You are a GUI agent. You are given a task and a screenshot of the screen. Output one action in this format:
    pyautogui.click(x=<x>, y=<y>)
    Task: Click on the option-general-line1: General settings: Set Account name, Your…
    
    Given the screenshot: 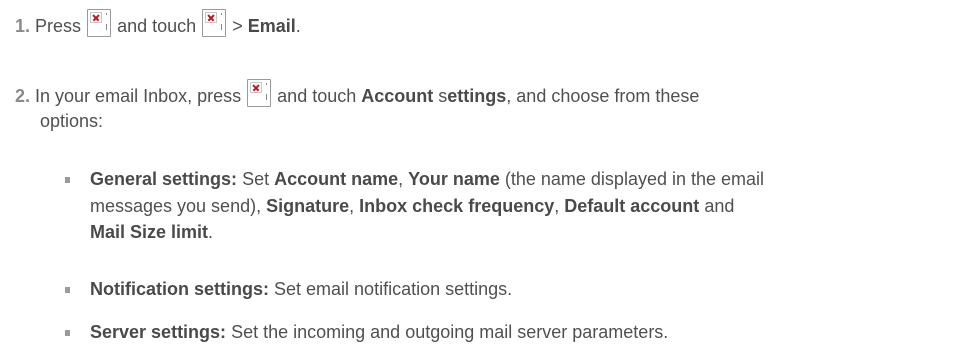 What is the action you would take?
    pyautogui.click(x=427, y=179)
    